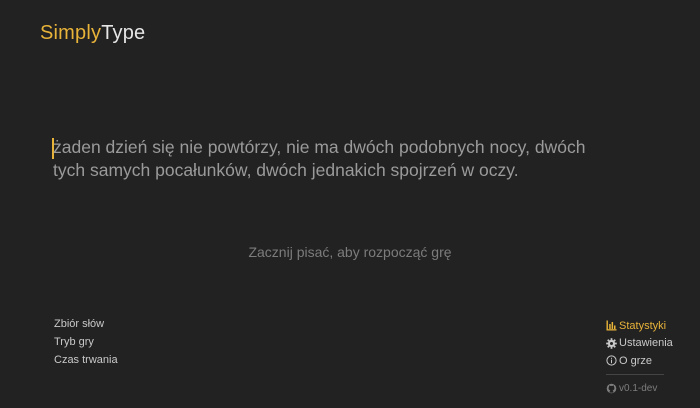 The image size is (700, 408). I want to click on about-label: O grze, so click(636, 360).